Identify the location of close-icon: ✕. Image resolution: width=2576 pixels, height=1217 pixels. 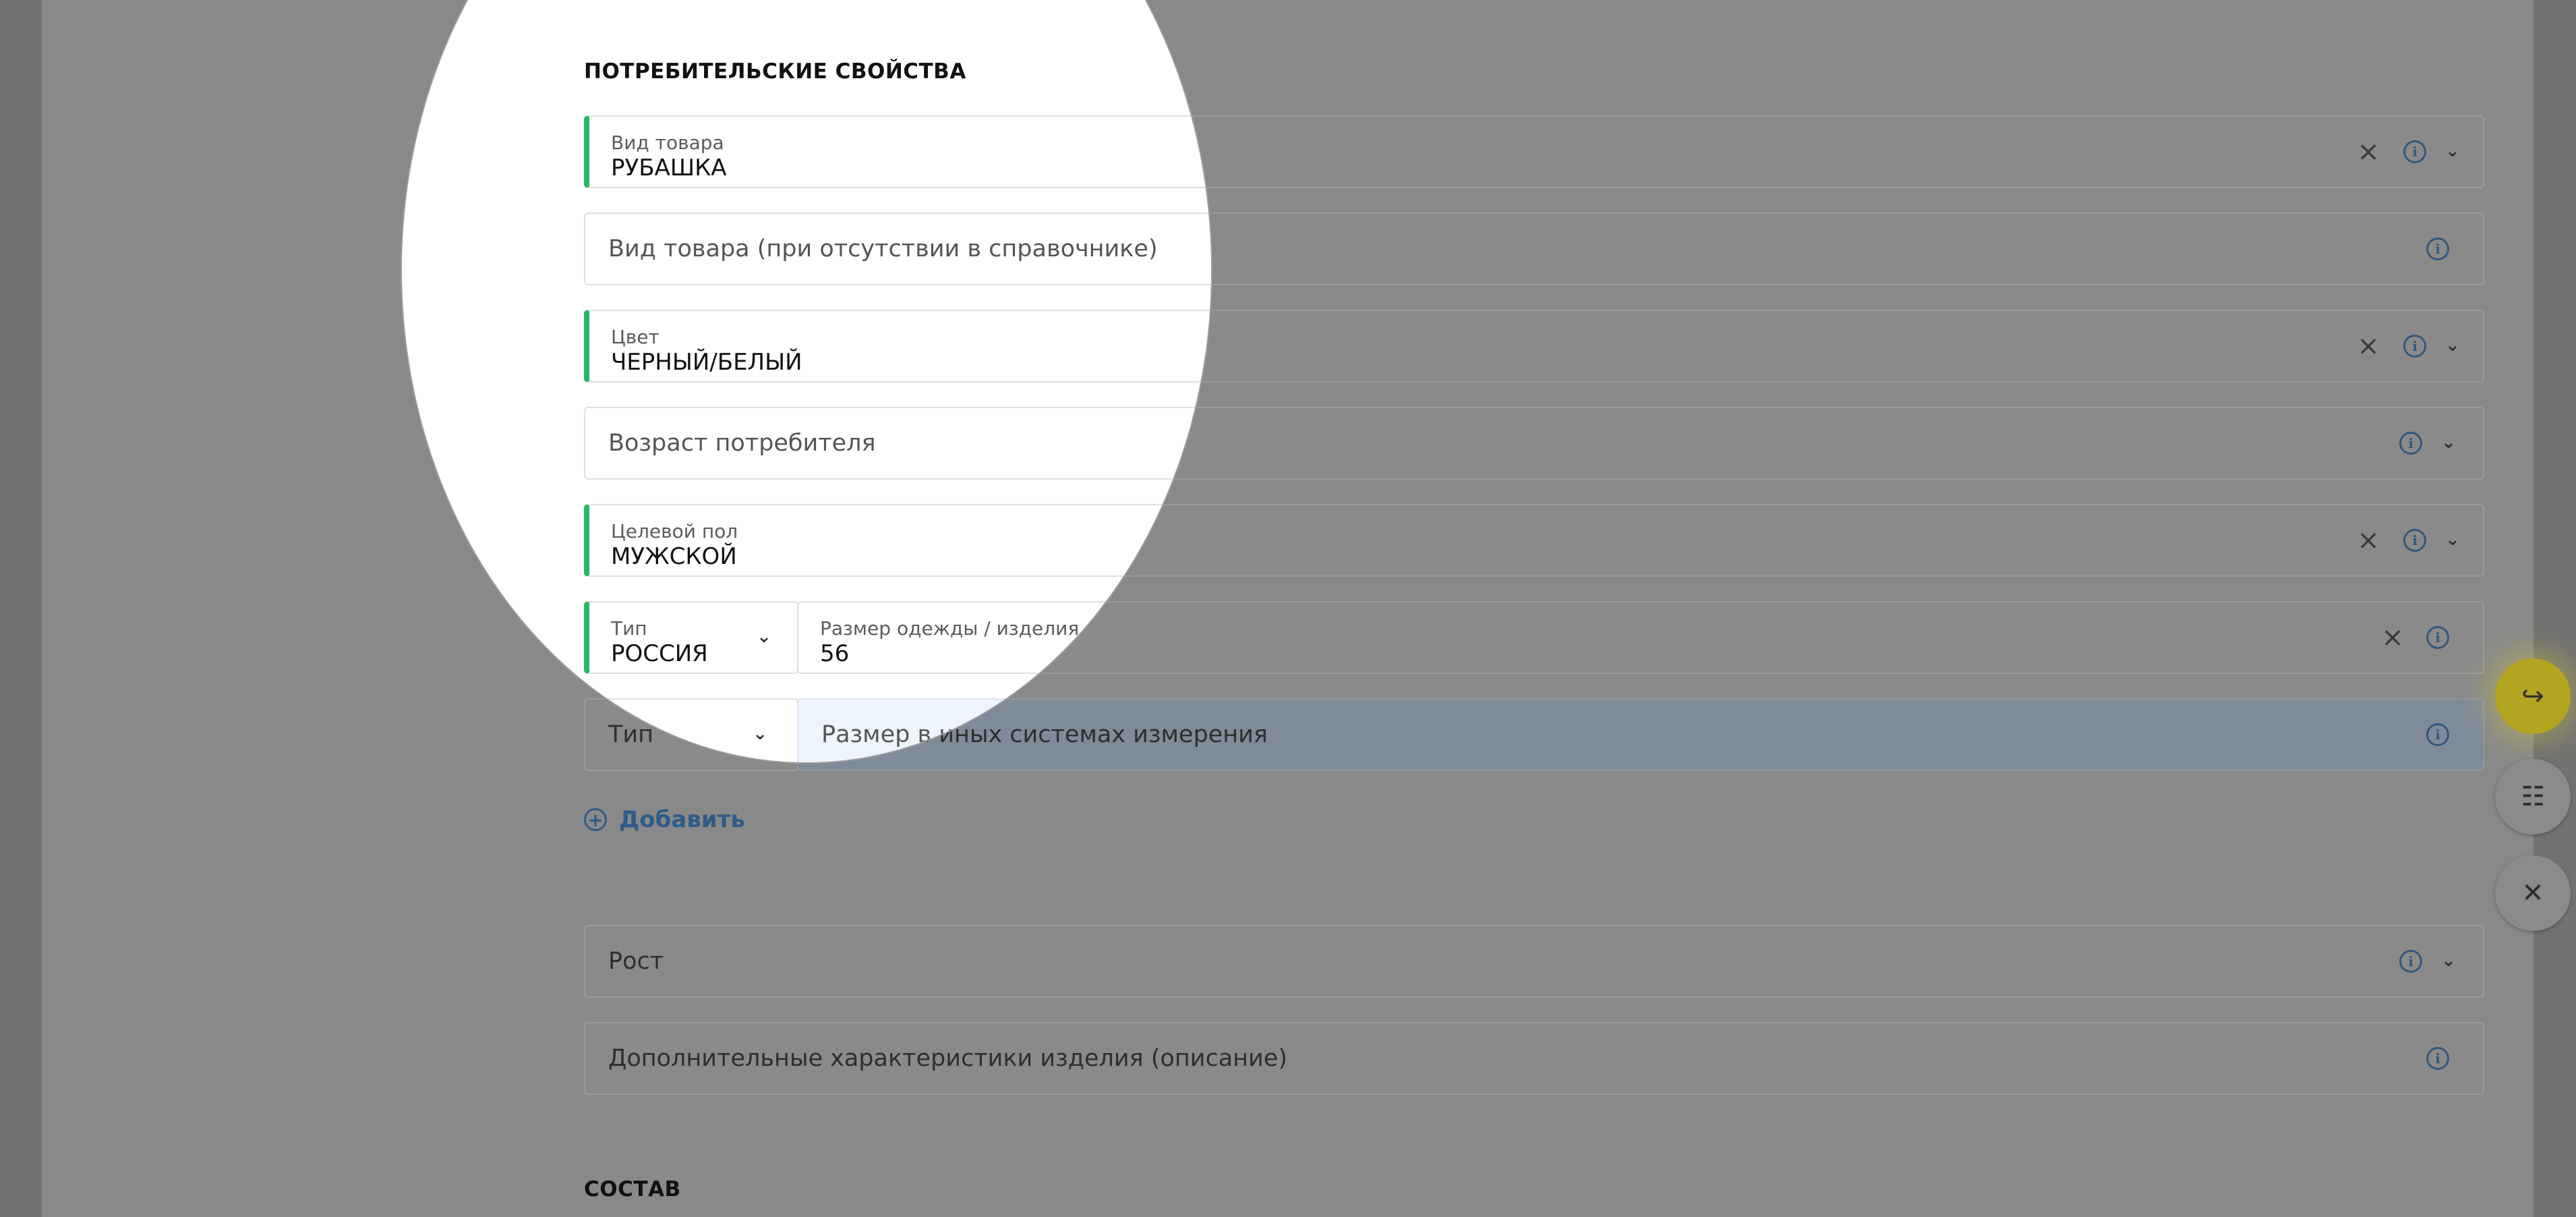
(2532, 893).